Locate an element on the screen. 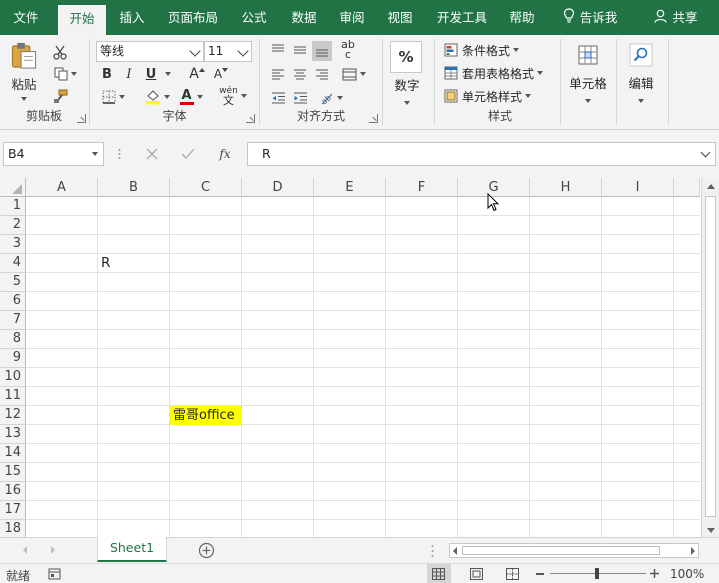  row-header-13: 13 is located at coordinates (13, 434).